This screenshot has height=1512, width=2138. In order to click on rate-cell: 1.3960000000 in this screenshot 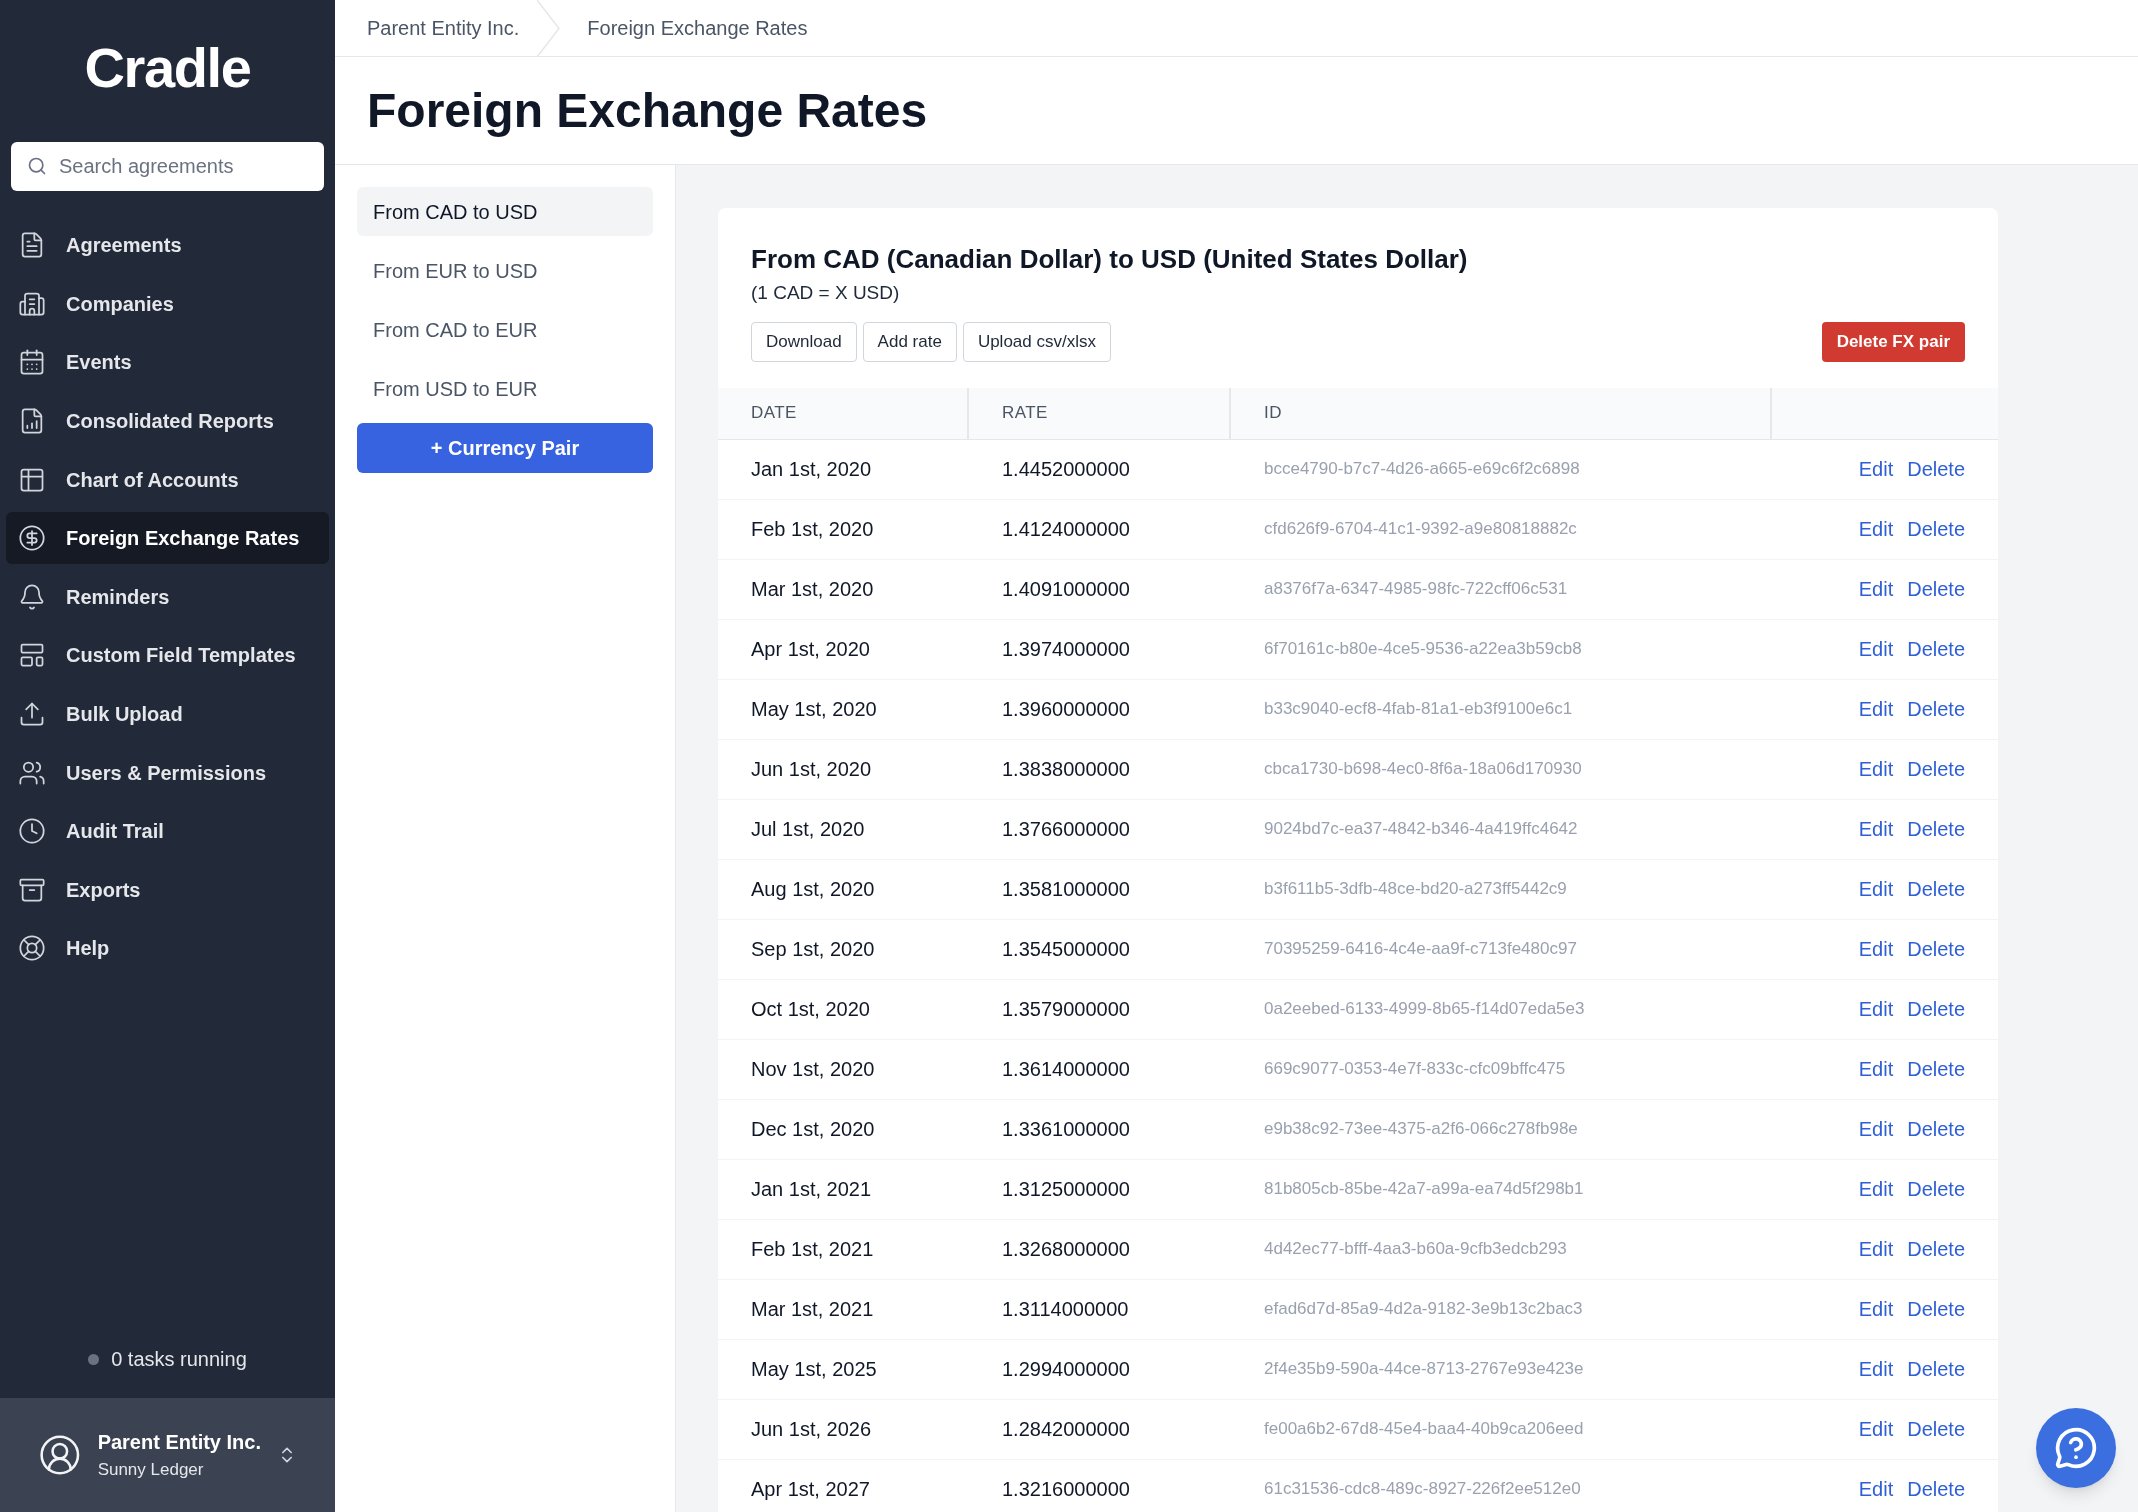, I will do `click(1100, 709)`.